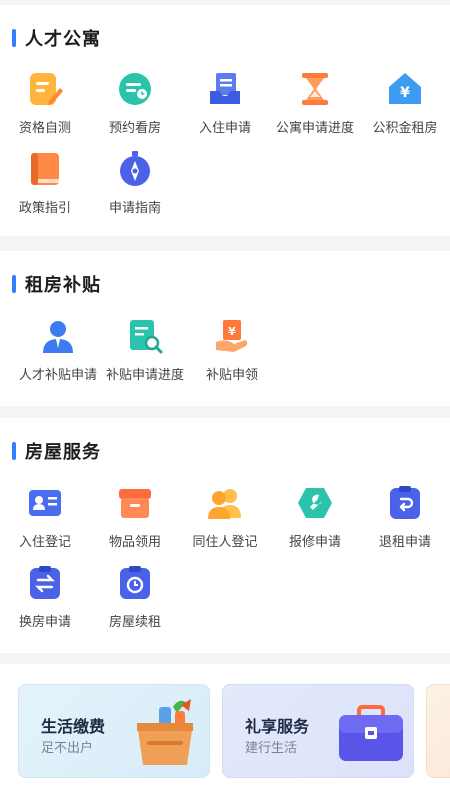  I want to click on item-label: 补贴申领, so click(231, 375).